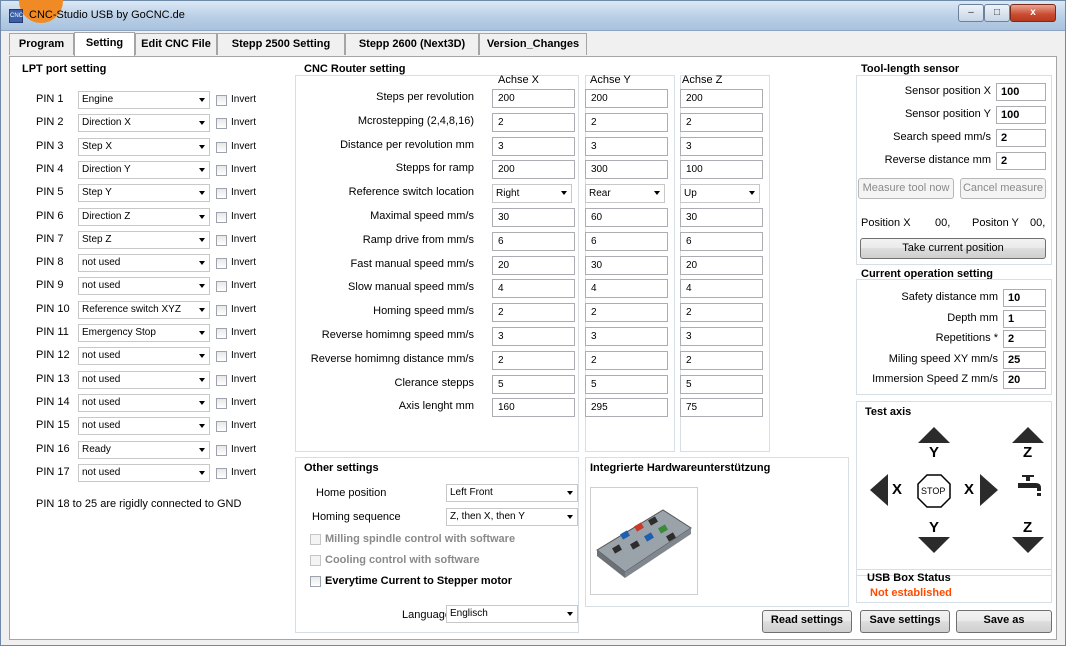  What do you see at coordinates (1004, 621) in the screenshot?
I see `save-as-button: Save as` at bounding box center [1004, 621].